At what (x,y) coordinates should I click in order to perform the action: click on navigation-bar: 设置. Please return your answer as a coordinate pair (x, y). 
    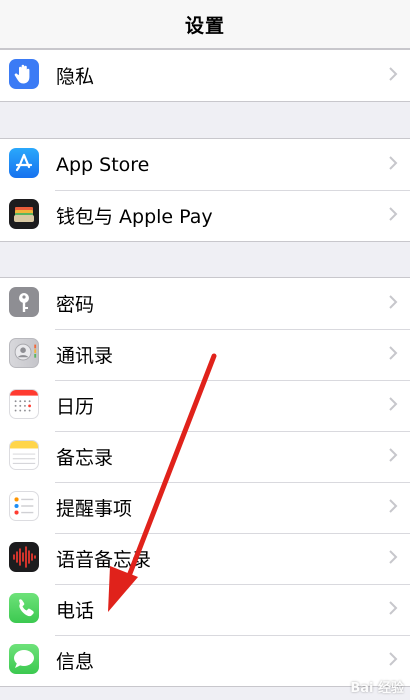
    Looking at the image, I should click on (205, 24).